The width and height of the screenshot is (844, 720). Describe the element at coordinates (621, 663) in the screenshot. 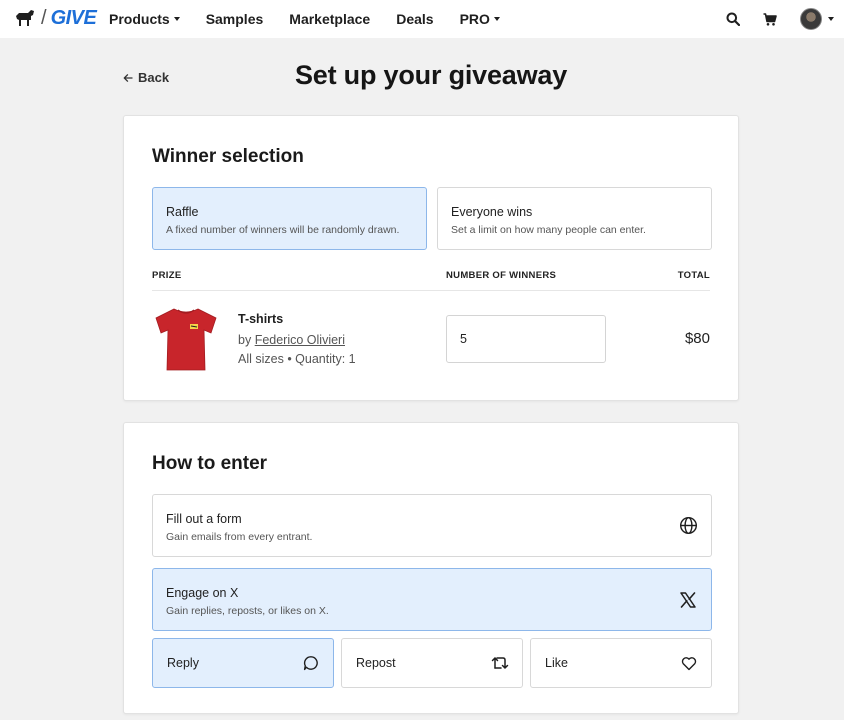

I see `engagement-like-option: Like` at that location.